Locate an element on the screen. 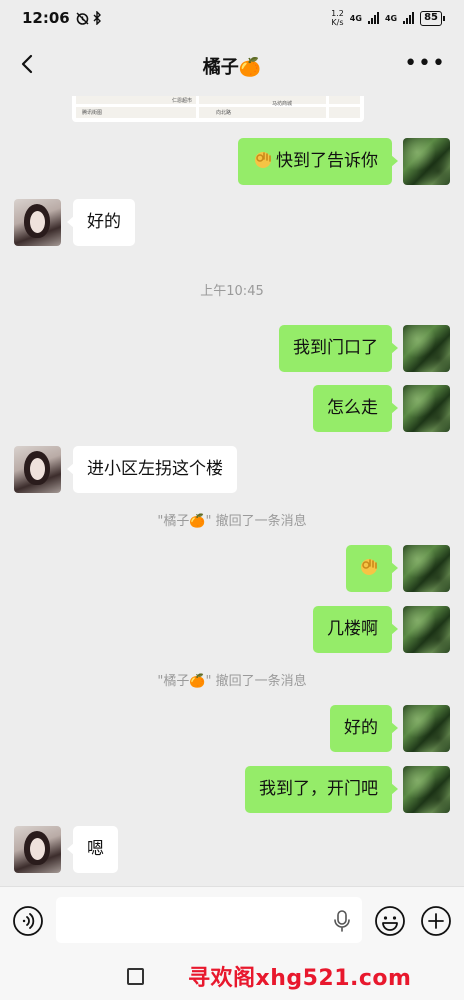 This screenshot has height=1000, width=464. message-bubble: 我到了，开门吧 is located at coordinates (321, 789).